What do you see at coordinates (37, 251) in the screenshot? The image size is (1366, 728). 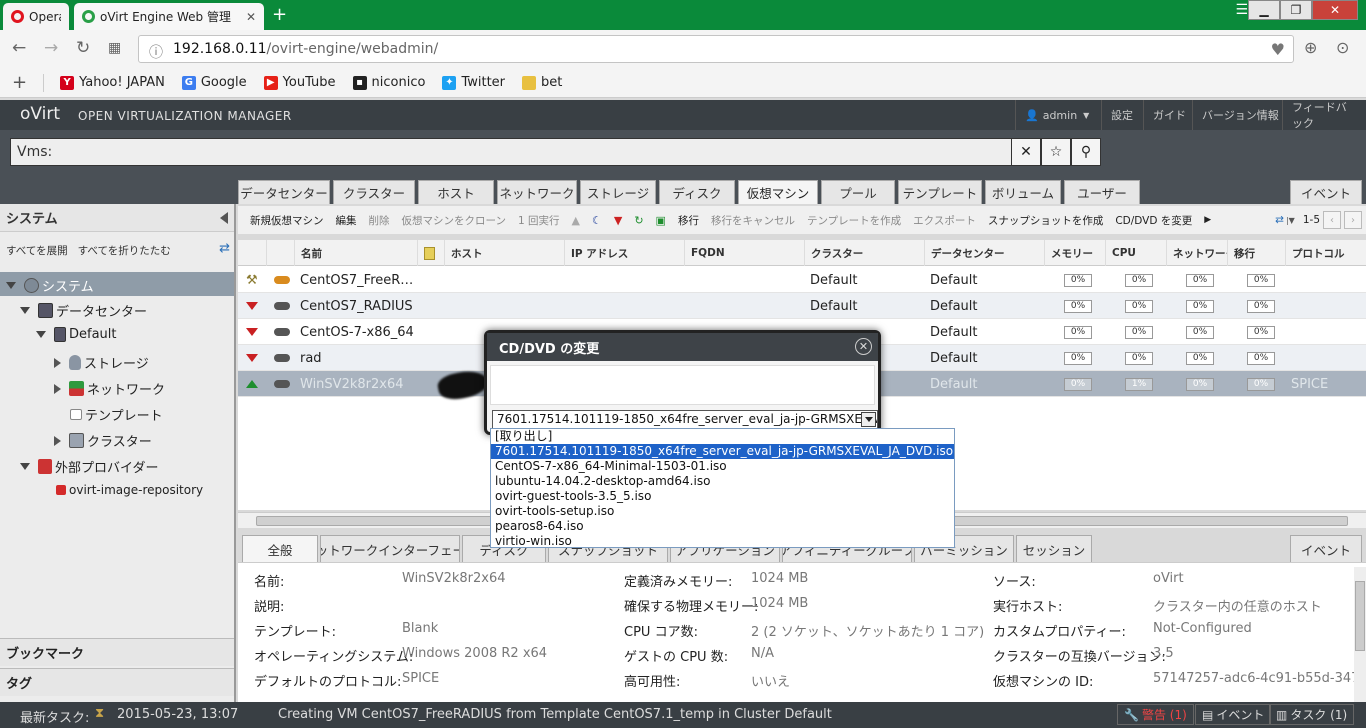 I see `expand-all-link: すべてを展開` at bounding box center [37, 251].